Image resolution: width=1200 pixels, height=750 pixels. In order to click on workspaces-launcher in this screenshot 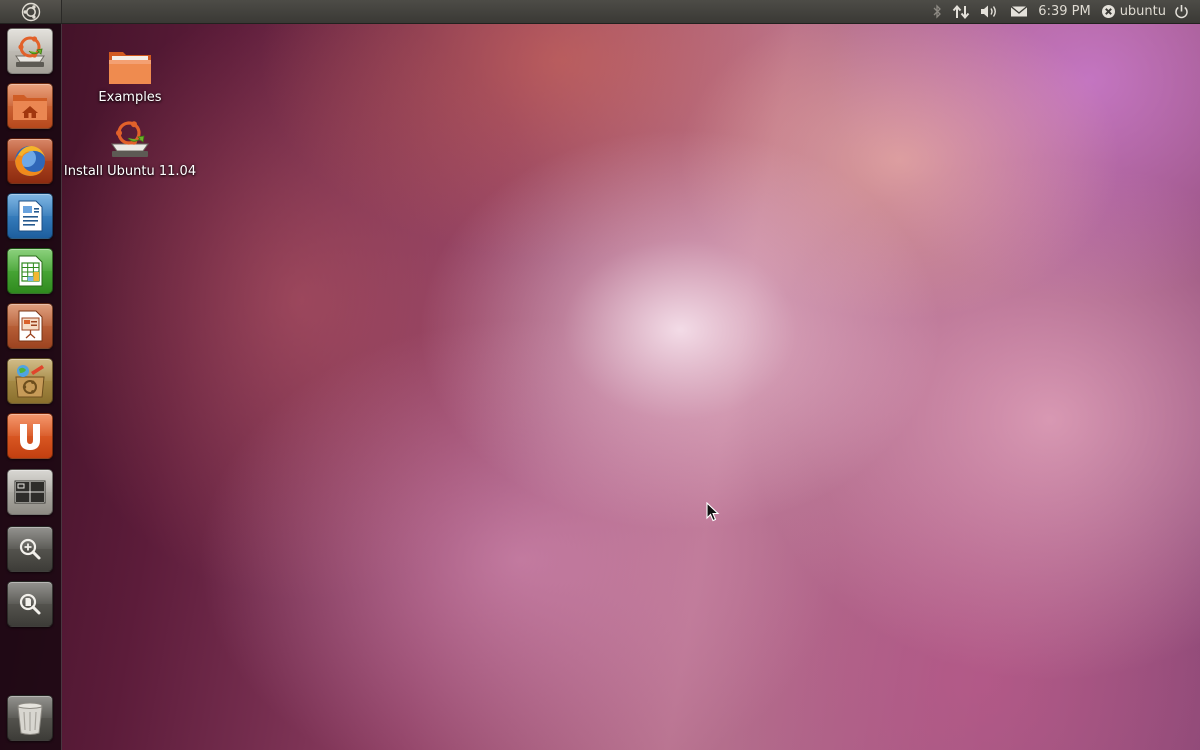, I will do `click(30, 492)`.